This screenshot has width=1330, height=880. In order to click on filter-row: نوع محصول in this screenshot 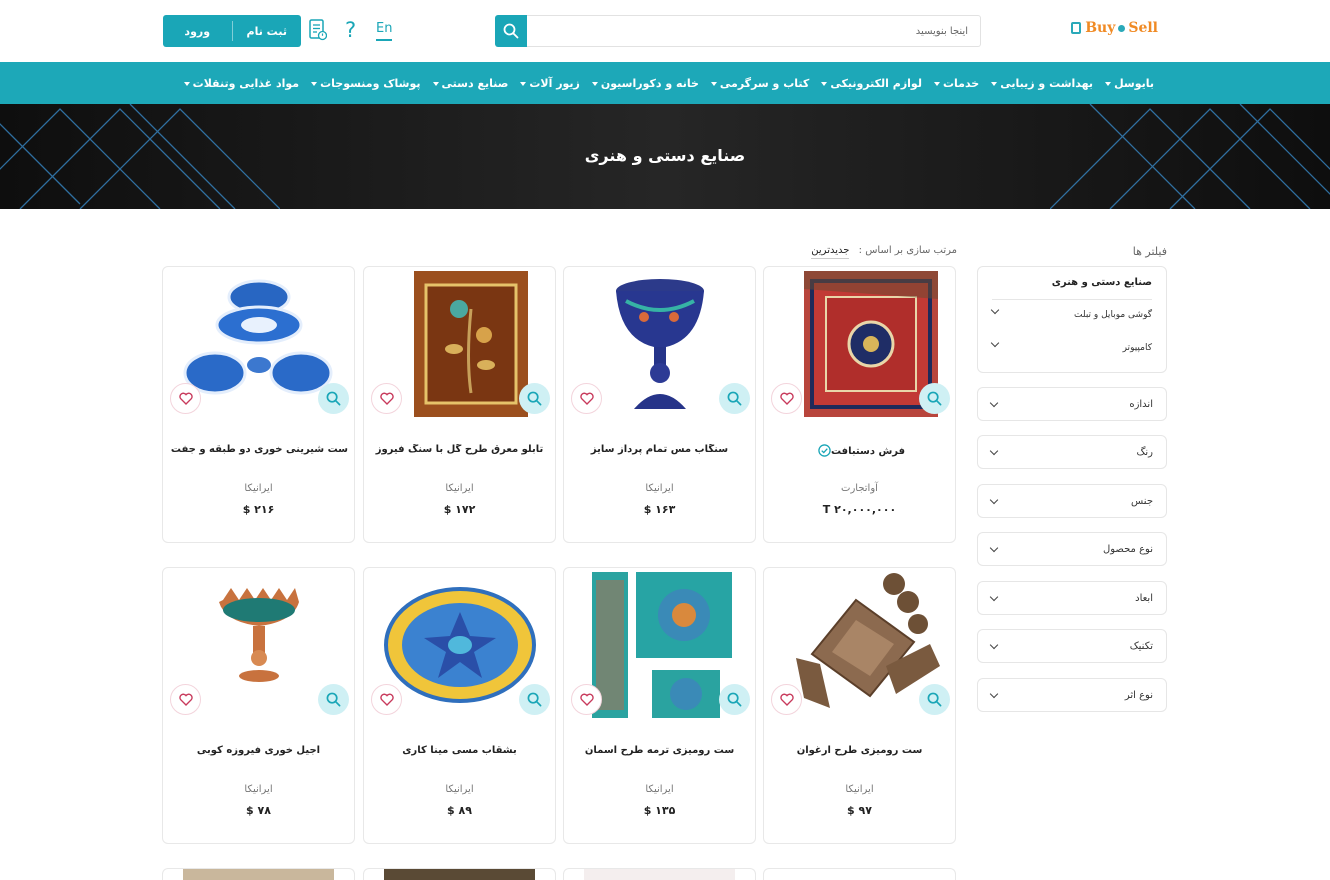, I will do `click(1072, 549)`.